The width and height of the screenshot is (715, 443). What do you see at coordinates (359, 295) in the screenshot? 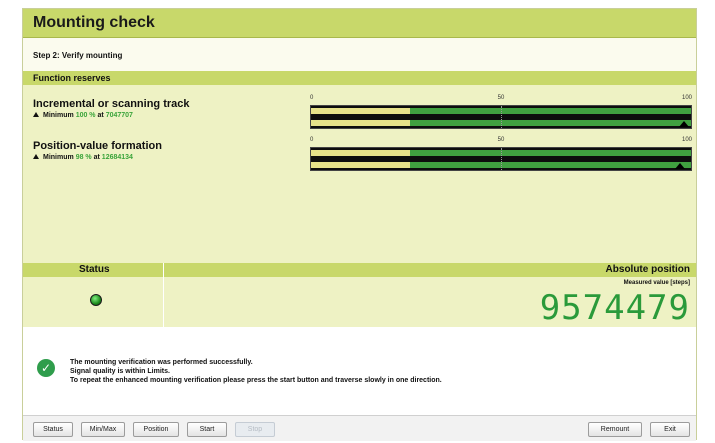
I see `status-panel: Measured value [steps] 9574479` at bounding box center [359, 295].